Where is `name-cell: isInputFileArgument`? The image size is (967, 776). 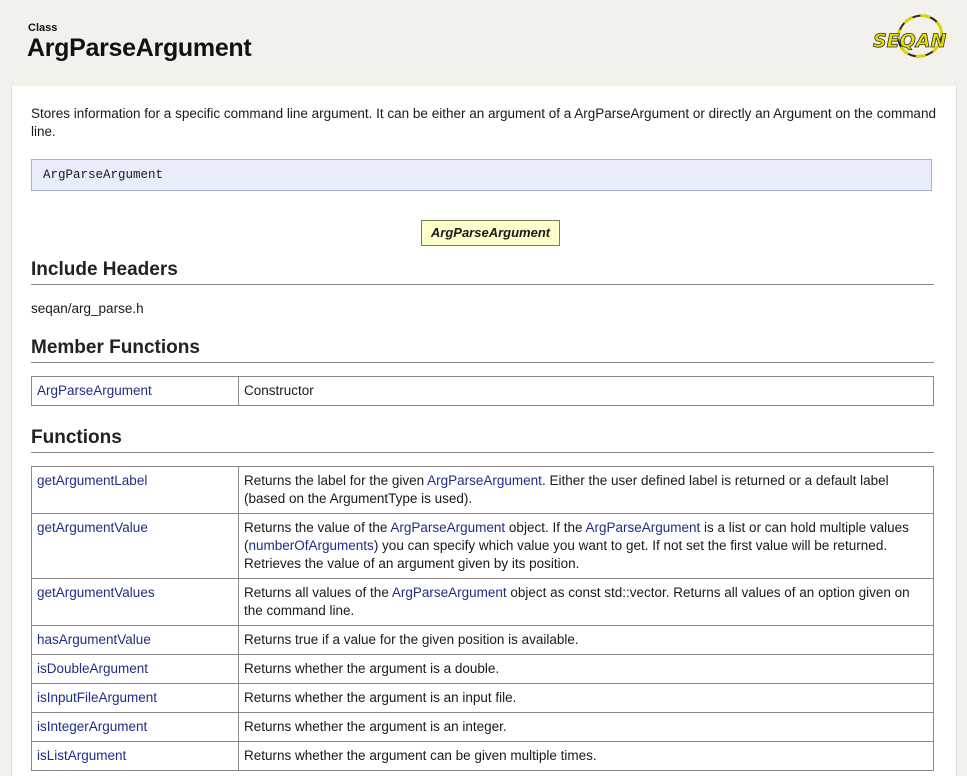
name-cell: isInputFileArgument is located at coordinates (135, 698).